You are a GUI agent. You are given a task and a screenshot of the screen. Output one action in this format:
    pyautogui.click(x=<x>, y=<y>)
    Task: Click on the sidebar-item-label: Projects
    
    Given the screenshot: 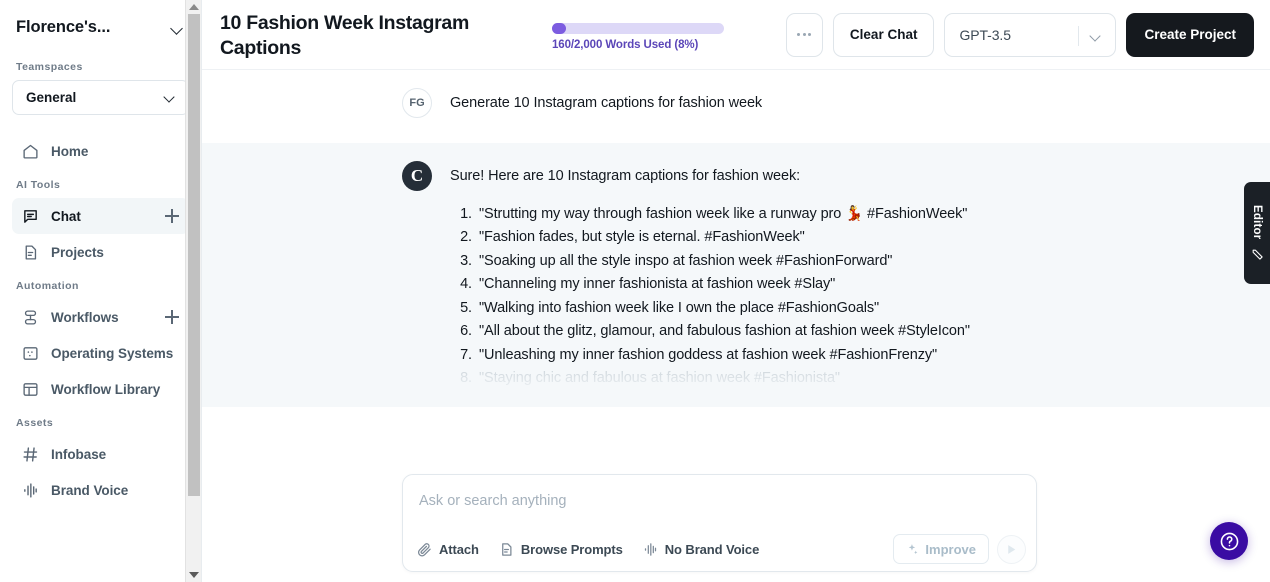 What is the action you would take?
    pyautogui.click(x=77, y=252)
    